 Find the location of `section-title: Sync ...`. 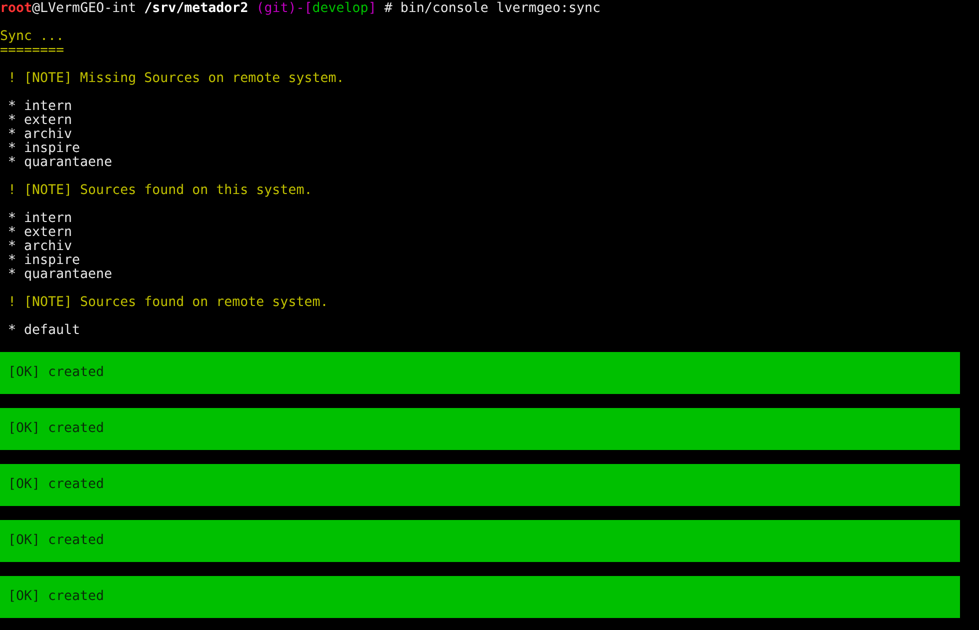

section-title: Sync ... is located at coordinates (32, 37).